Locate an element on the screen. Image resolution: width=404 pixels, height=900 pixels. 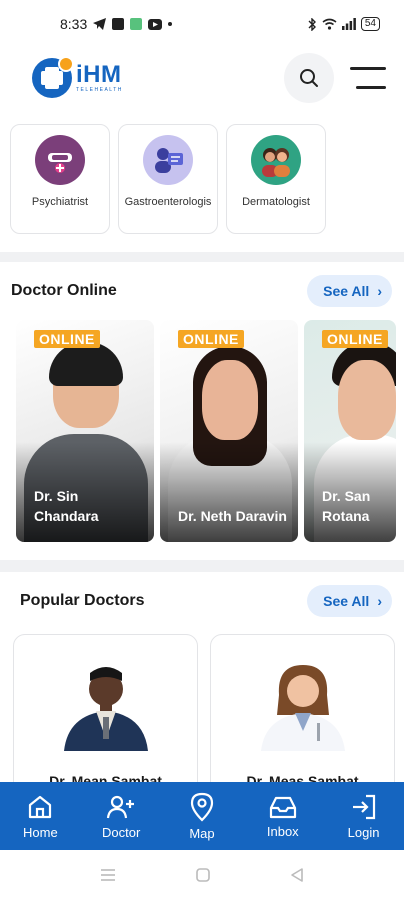
specialty-card-dermatologist: Dermatologist is located at coordinates (276, 179).